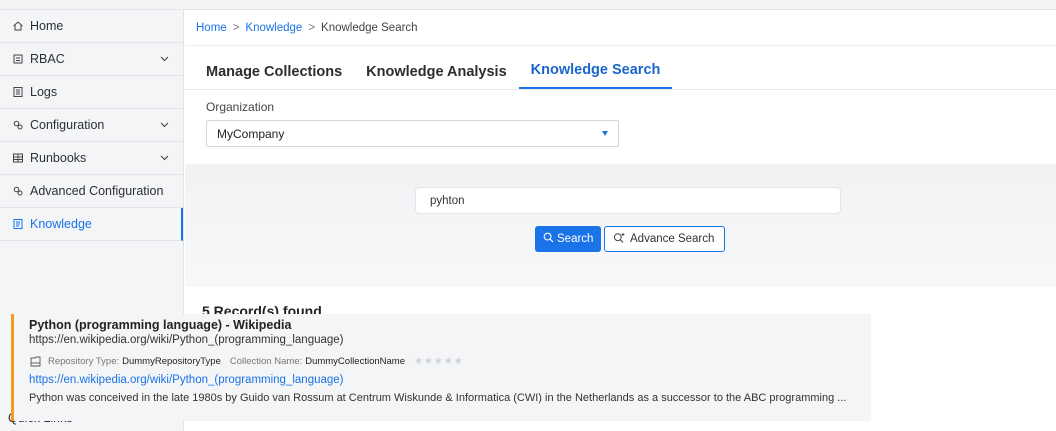  What do you see at coordinates (47, 26) in the screenshot?
I see `sidebar-item-label: Home` at bounding box center [47, 26].